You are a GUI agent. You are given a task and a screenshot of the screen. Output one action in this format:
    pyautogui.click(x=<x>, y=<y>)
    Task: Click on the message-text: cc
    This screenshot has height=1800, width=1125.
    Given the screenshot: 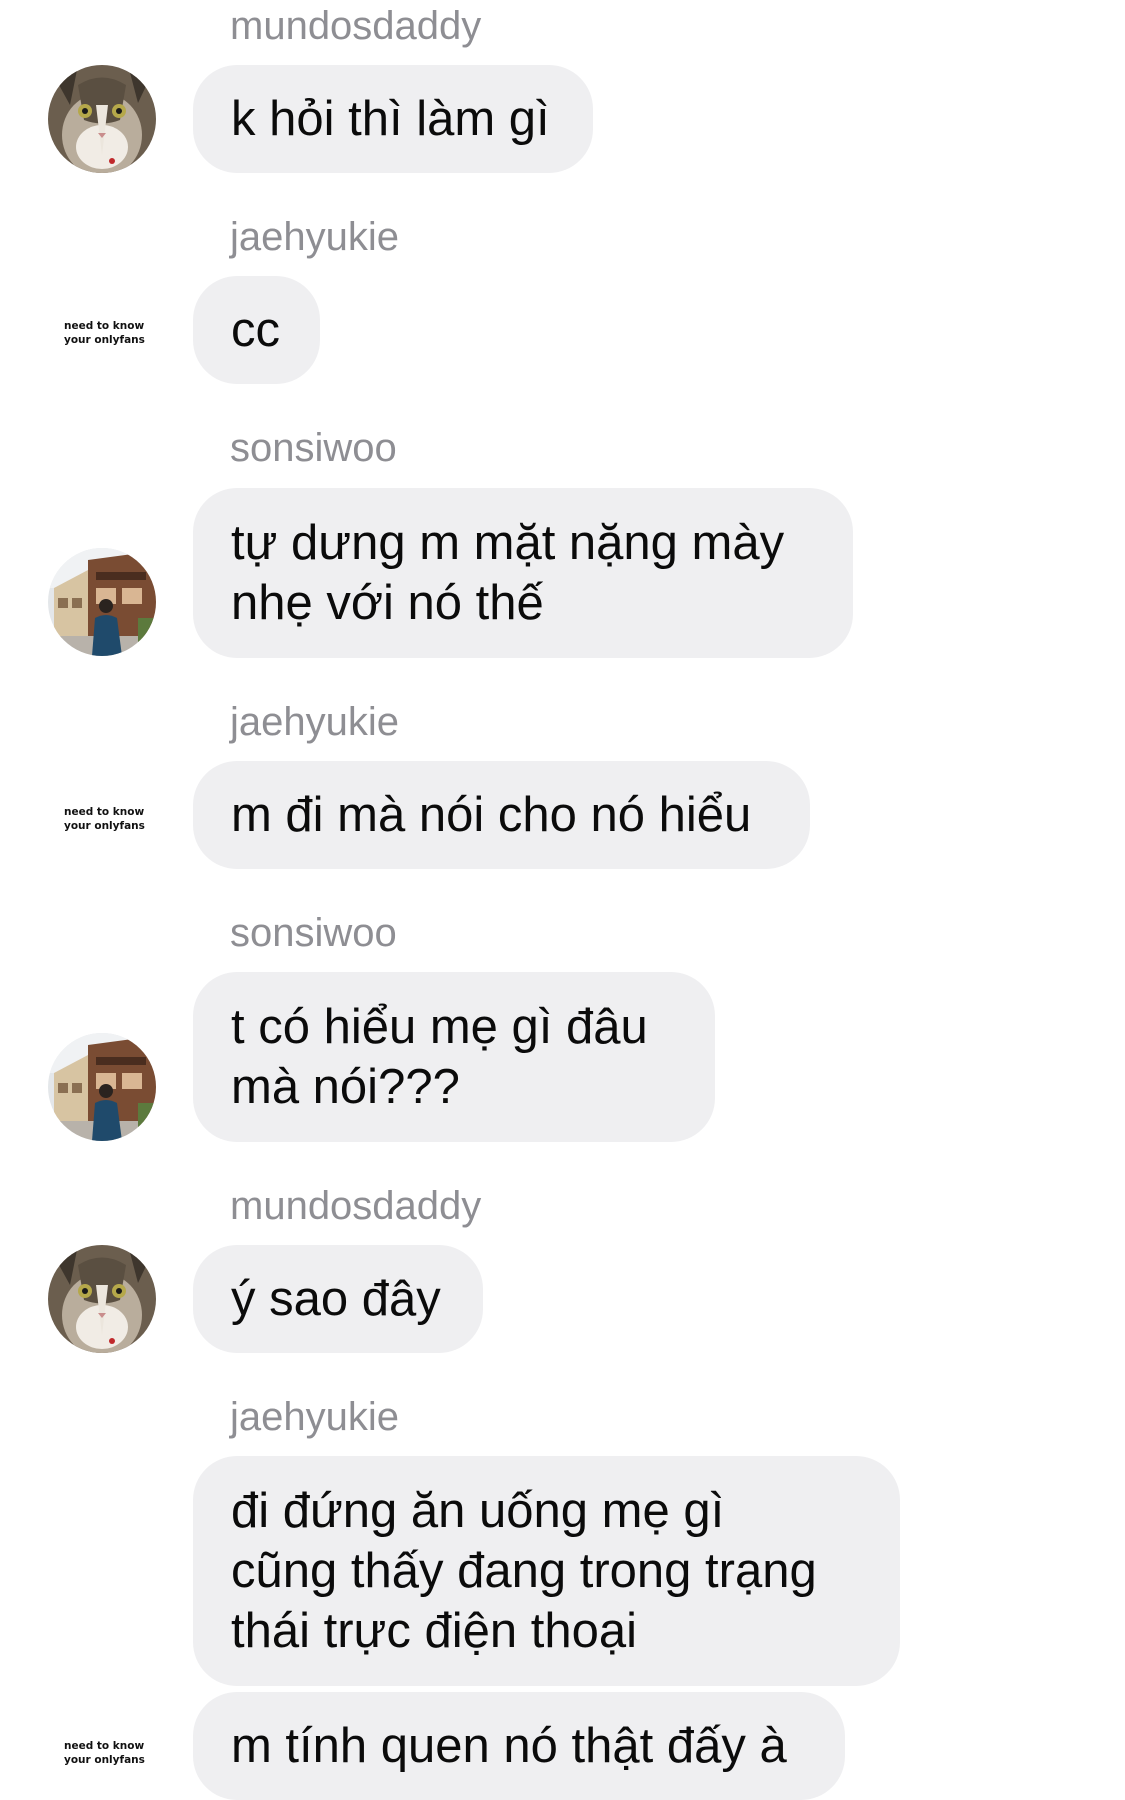 What is the action you would take?
    pyautogui.click(x=255, y=330)
    